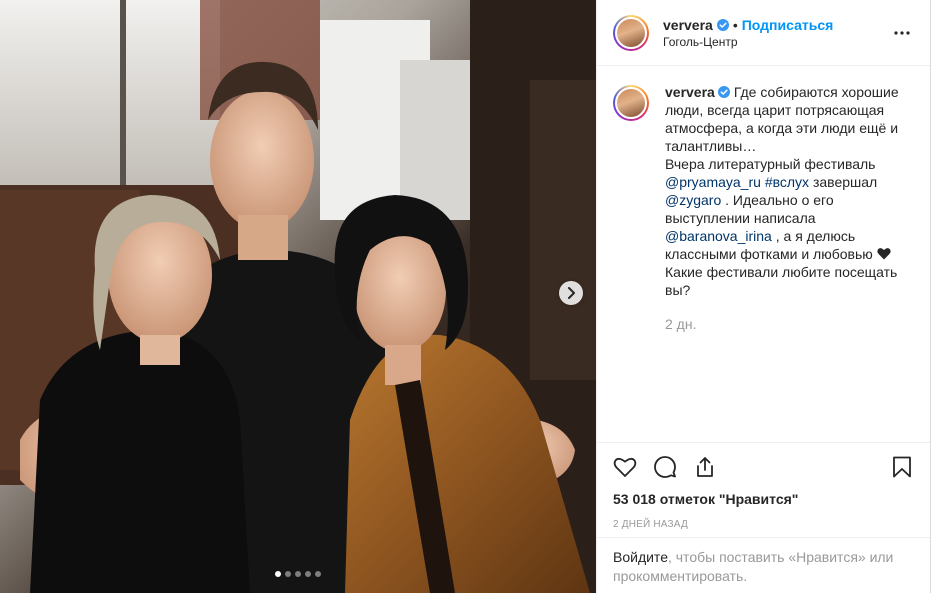  Describe the element at coordinates (690, 92) in the screenshot. I see `caption-username-link: ververa` at that location.